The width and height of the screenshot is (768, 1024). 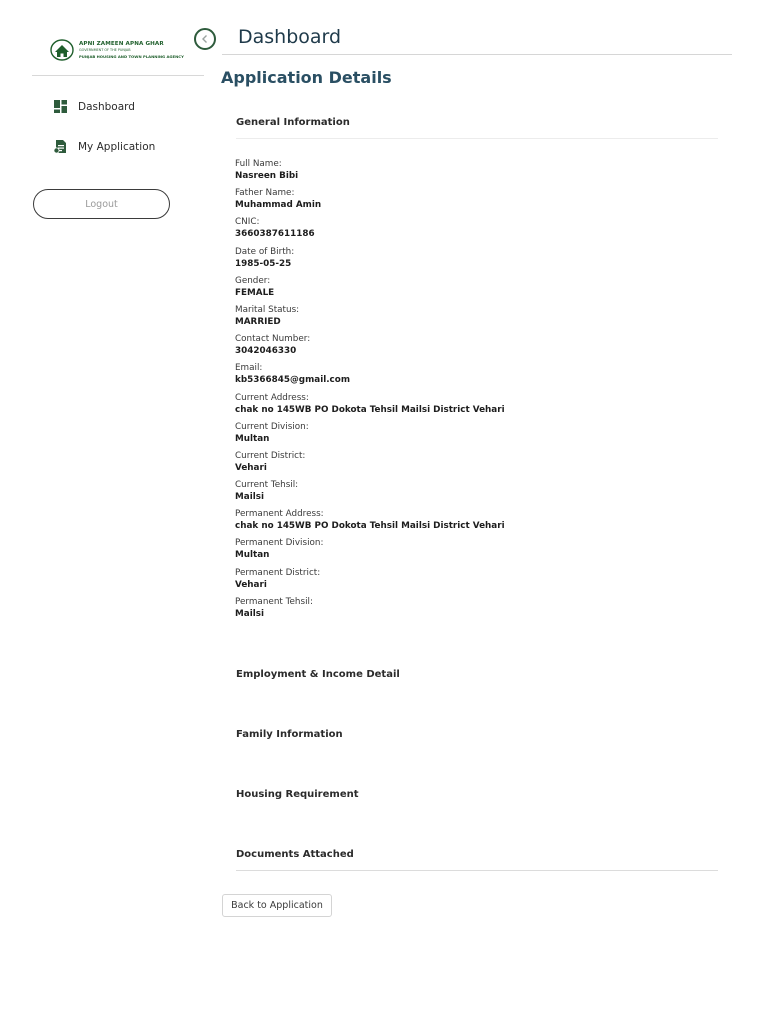 I want to click on field-marital-status: Marital Status: MARRIED, so click(x=475, y=319).